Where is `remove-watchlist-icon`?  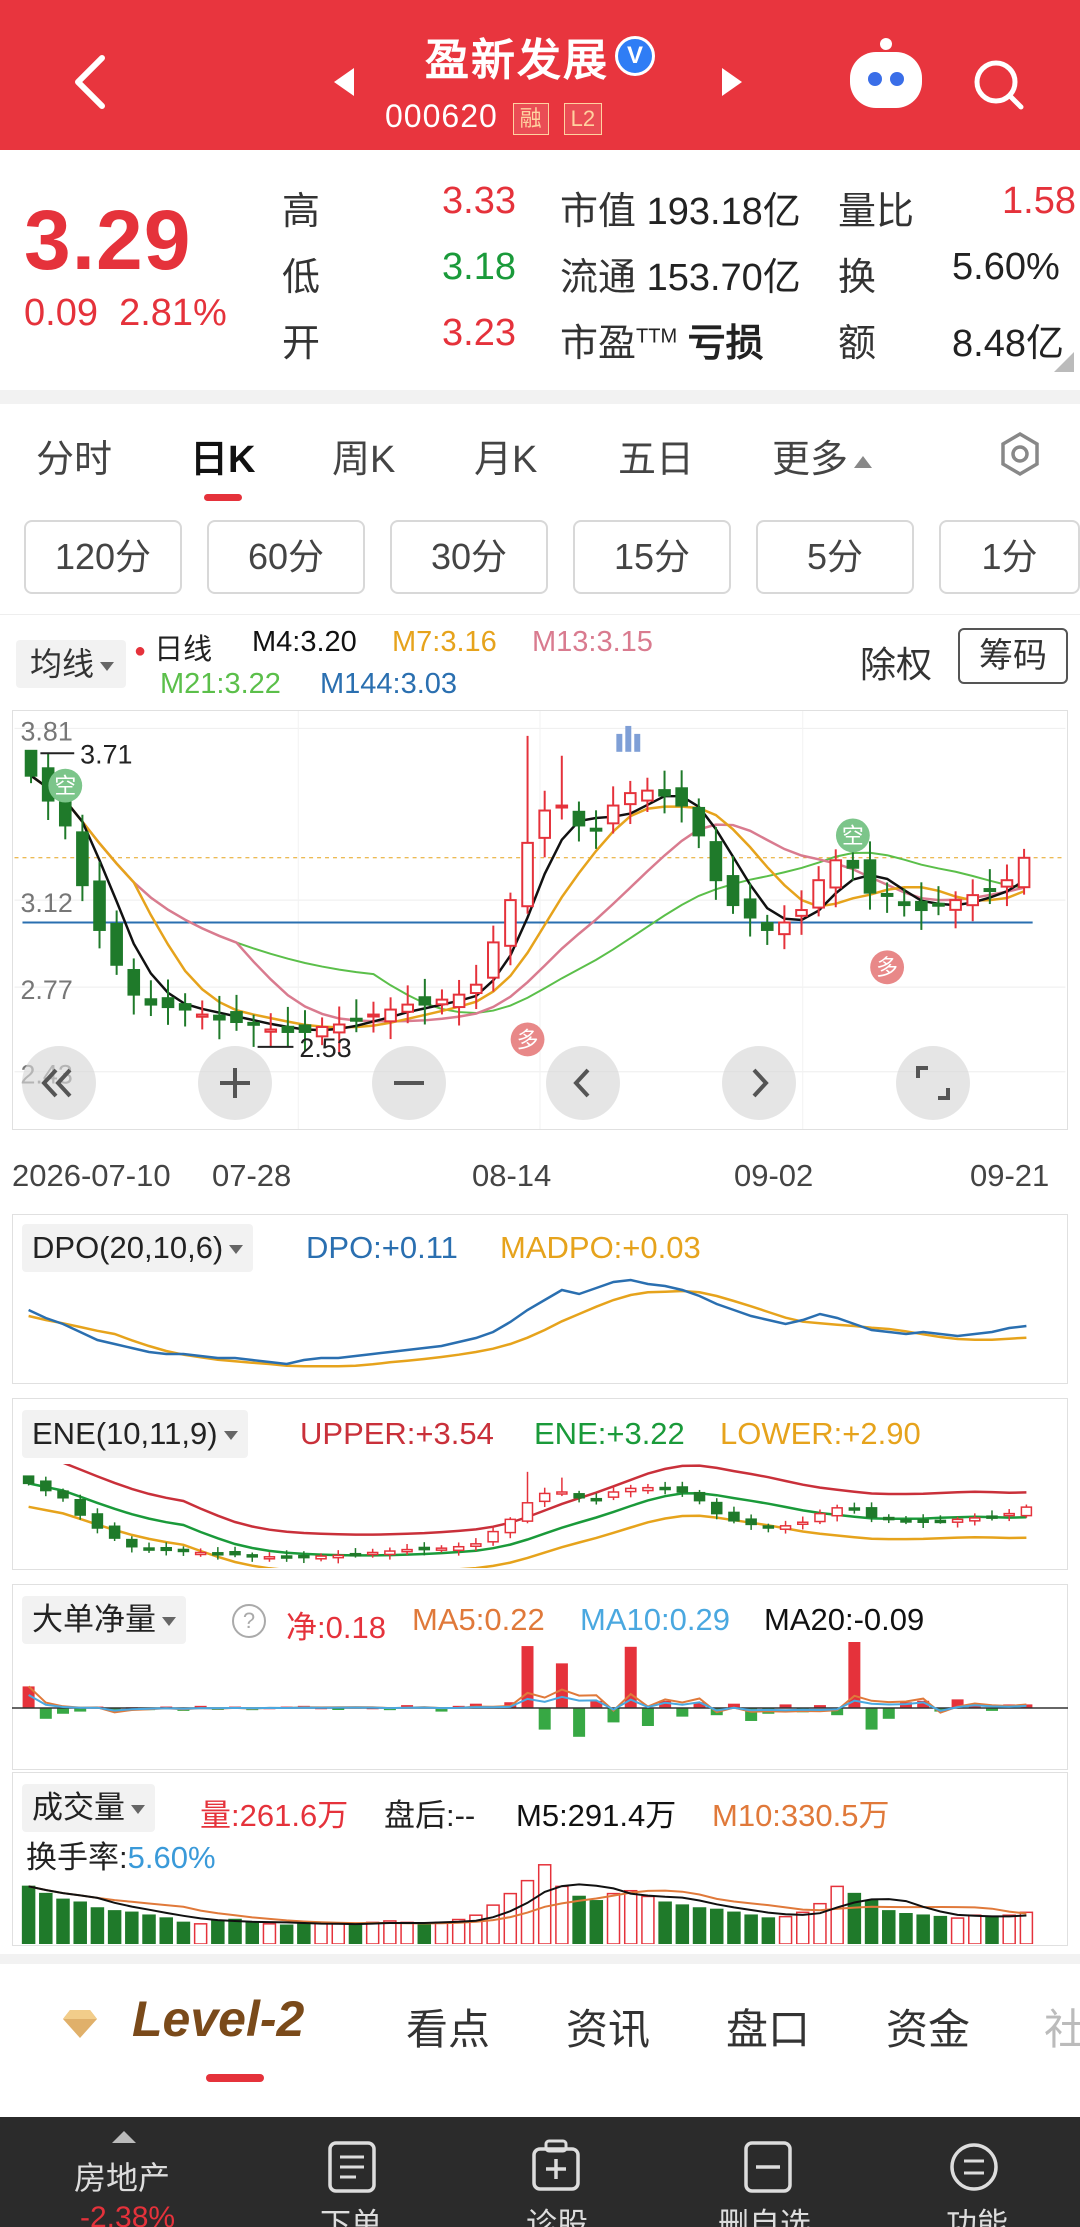
remove-watchlist-icon is located at coordinates (768, 2167).